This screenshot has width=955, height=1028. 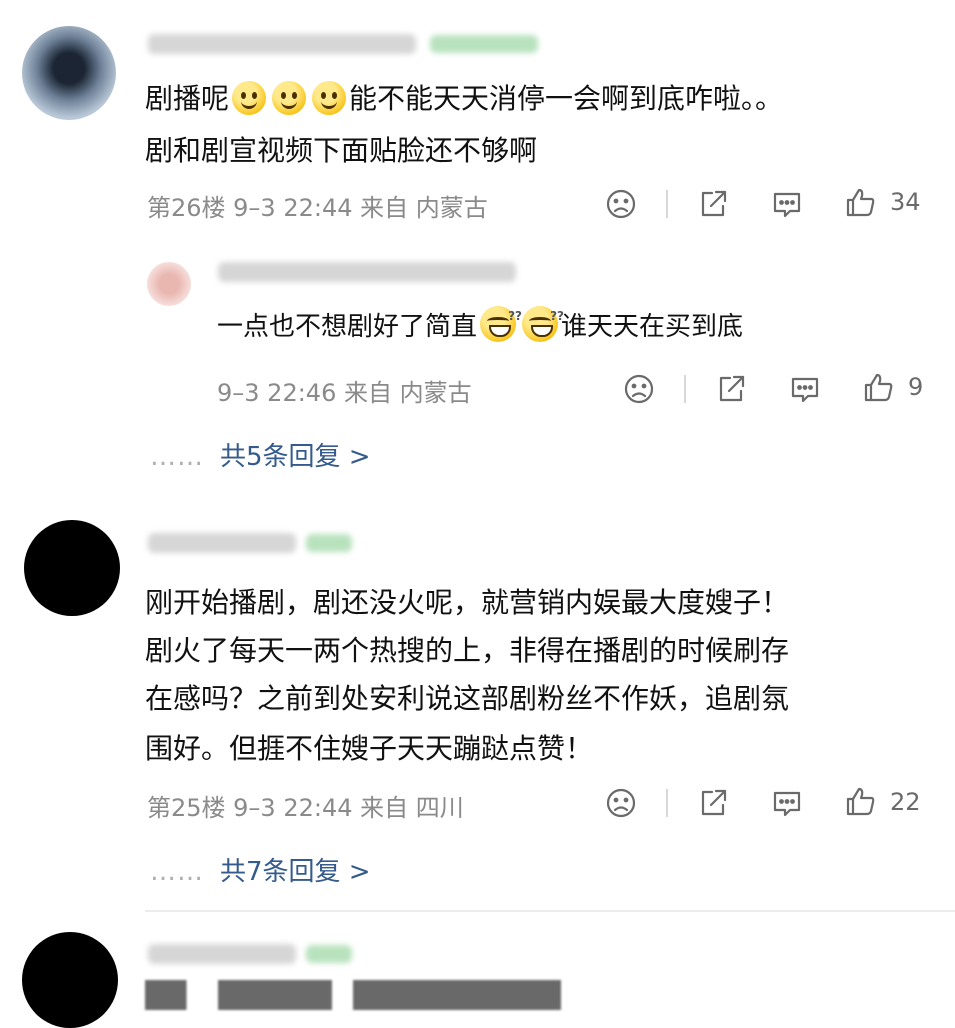 I want to click on like-count: 22, so click(x=905, y=802).